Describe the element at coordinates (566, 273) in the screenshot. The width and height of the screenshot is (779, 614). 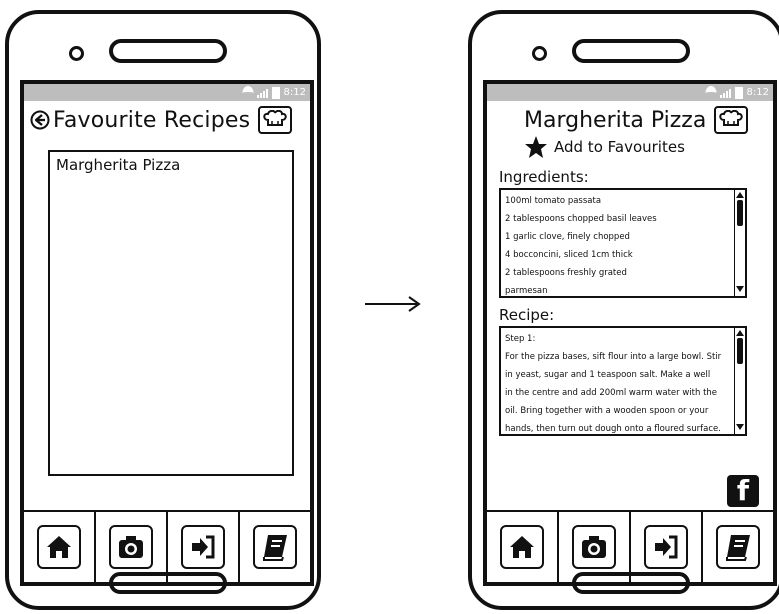
I see `ingredient-line: 2 tablespoons freshly grated` at that location.